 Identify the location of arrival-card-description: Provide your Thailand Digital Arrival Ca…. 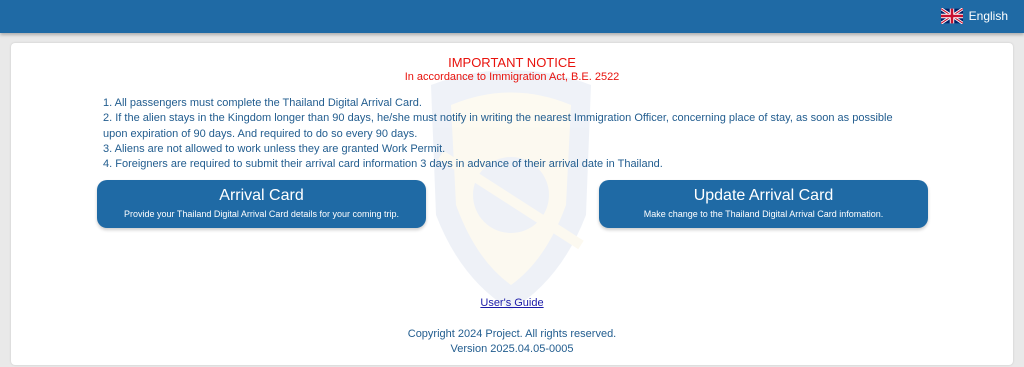
(261, 214).